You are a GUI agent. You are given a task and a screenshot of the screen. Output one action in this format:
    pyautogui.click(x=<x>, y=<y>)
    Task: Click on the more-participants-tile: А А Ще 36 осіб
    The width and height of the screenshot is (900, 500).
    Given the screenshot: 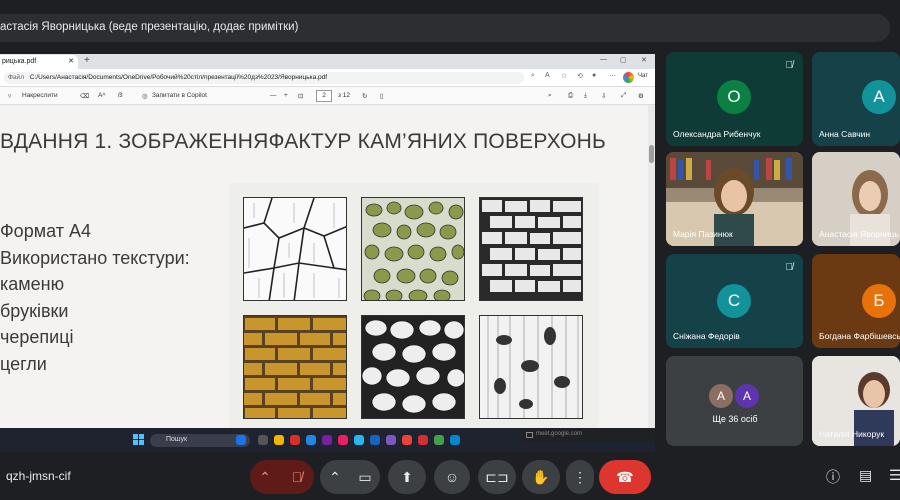 What is the action you would take?
    pyautogui.click(x=734, y=401)
    